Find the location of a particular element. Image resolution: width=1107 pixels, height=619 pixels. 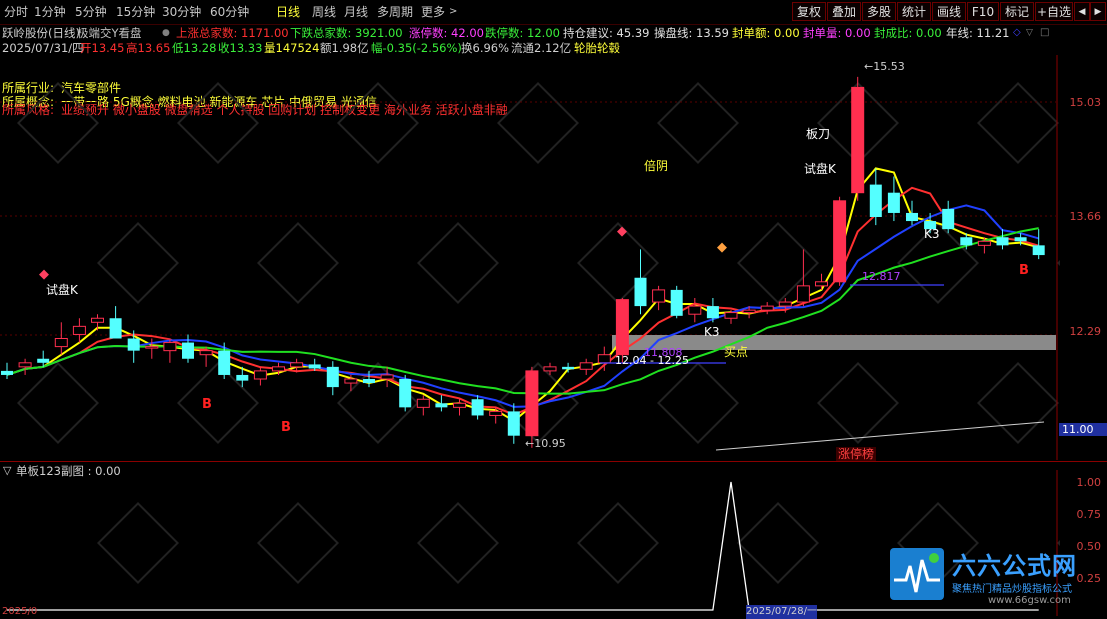

tab-weekly: 周线 is located at coordinates (324, 12).